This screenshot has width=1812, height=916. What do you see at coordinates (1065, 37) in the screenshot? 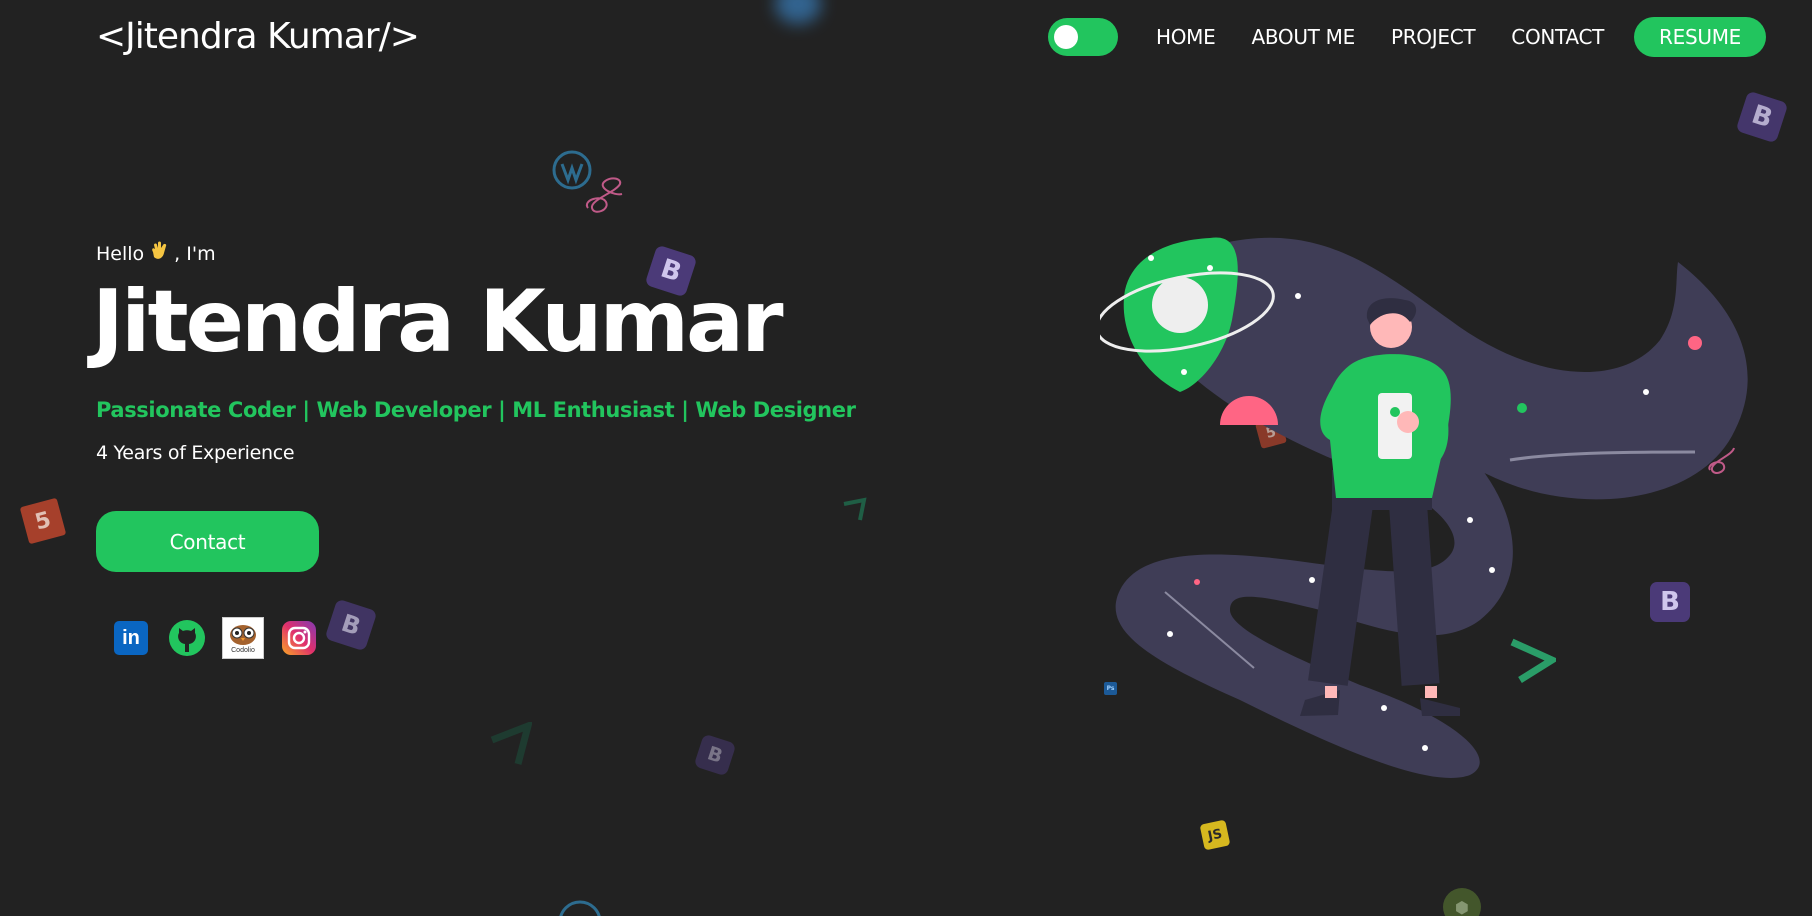
I see `toggle-knob` at bounding box center [1065, 37].